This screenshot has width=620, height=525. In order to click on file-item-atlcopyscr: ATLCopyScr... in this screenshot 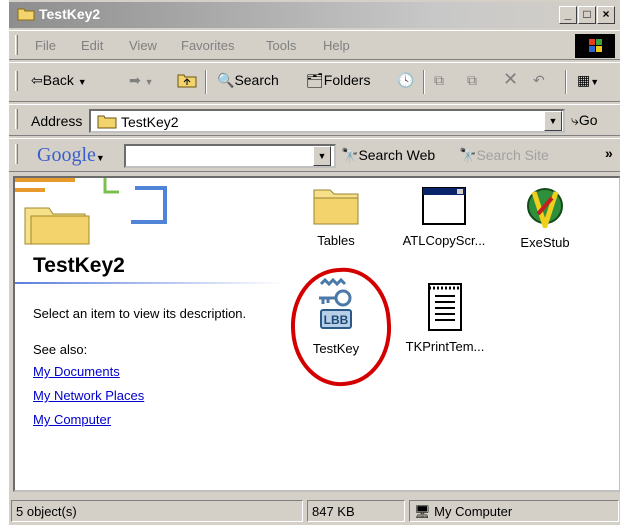, I will do `click(444, 216)`.